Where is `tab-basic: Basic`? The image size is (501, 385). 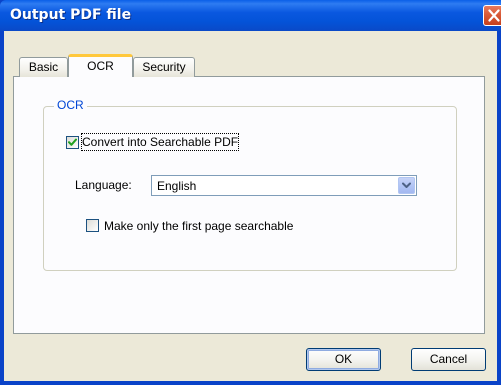 tab-basic: Basic is located at coordinates (43, 67).